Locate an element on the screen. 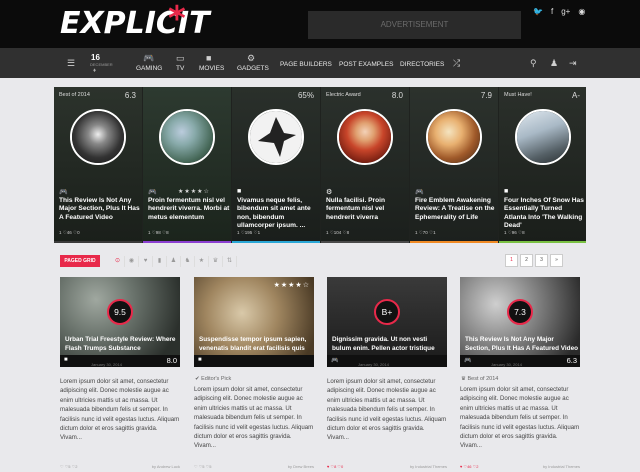 The image size is (640, 472). tv-icon: ▭ is located at coordinates (180, 58).